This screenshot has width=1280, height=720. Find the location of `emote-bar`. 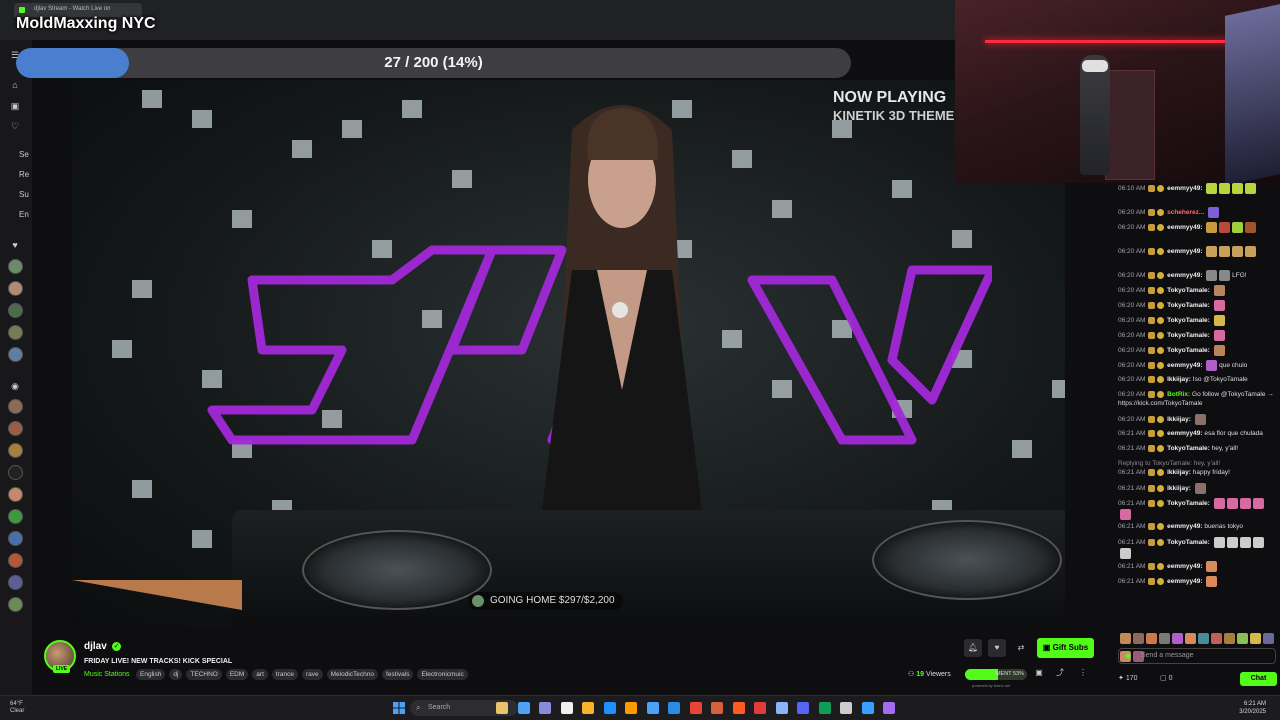

emote-bar is located at coordinates (1198, 646).